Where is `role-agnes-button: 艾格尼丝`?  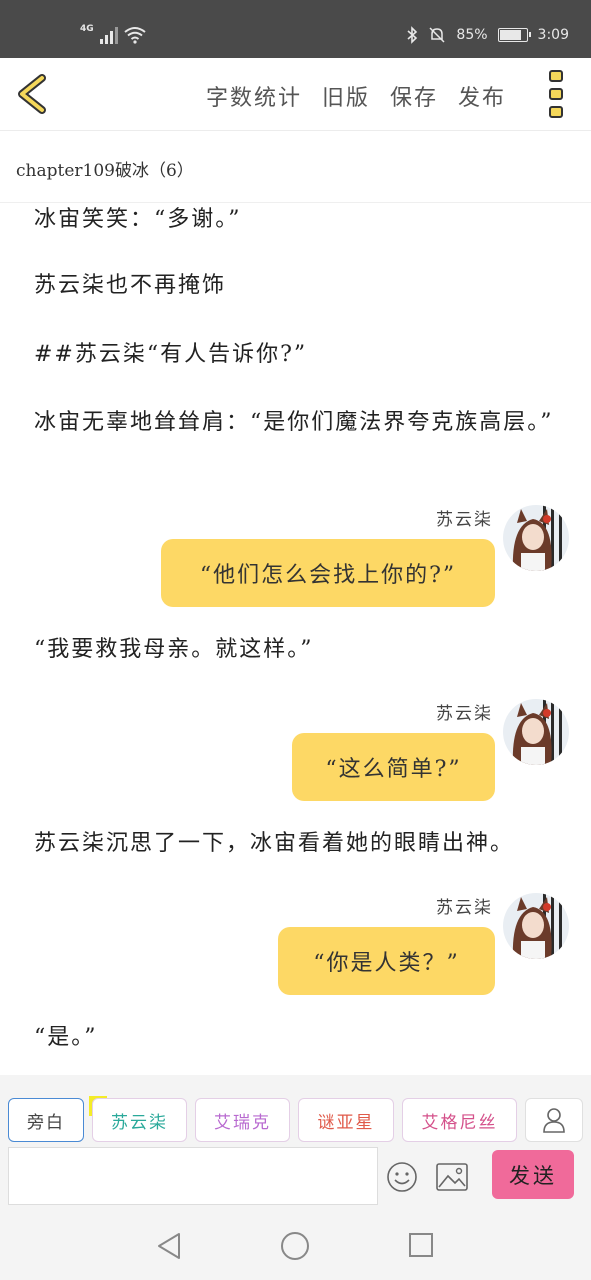 role-agnes-button: 艾格尼丝 is located at coordinates (459, 1120).